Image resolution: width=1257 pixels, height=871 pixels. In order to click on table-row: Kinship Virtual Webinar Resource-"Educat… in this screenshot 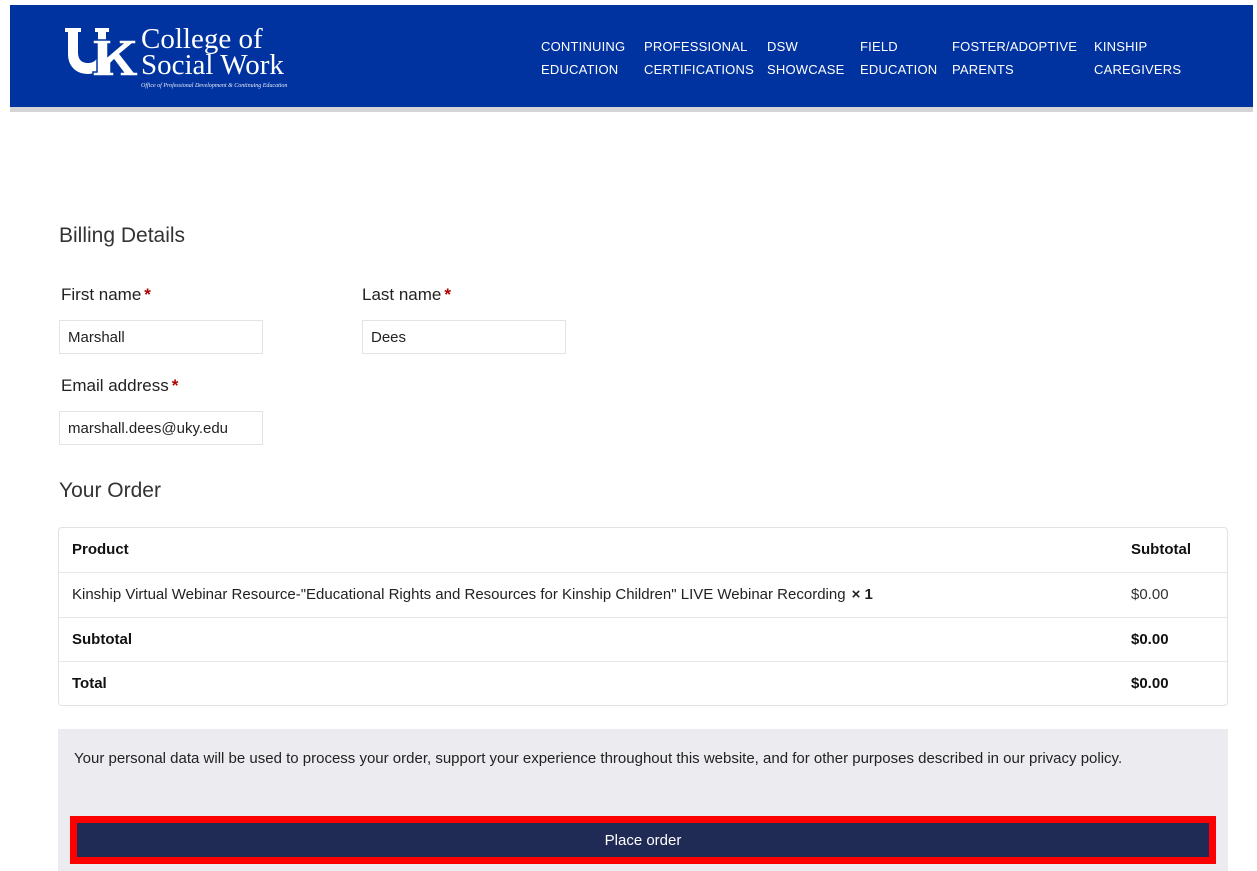, I will do `click(643, 594)`.